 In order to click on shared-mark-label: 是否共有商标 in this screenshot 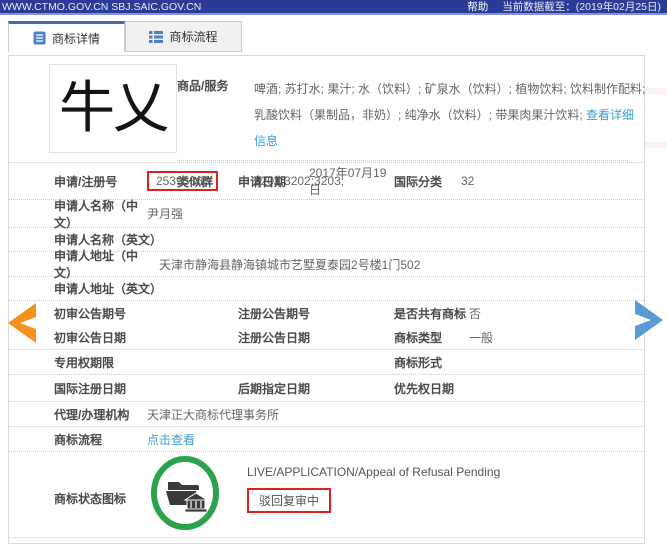, I will do `click(430, 313)`.